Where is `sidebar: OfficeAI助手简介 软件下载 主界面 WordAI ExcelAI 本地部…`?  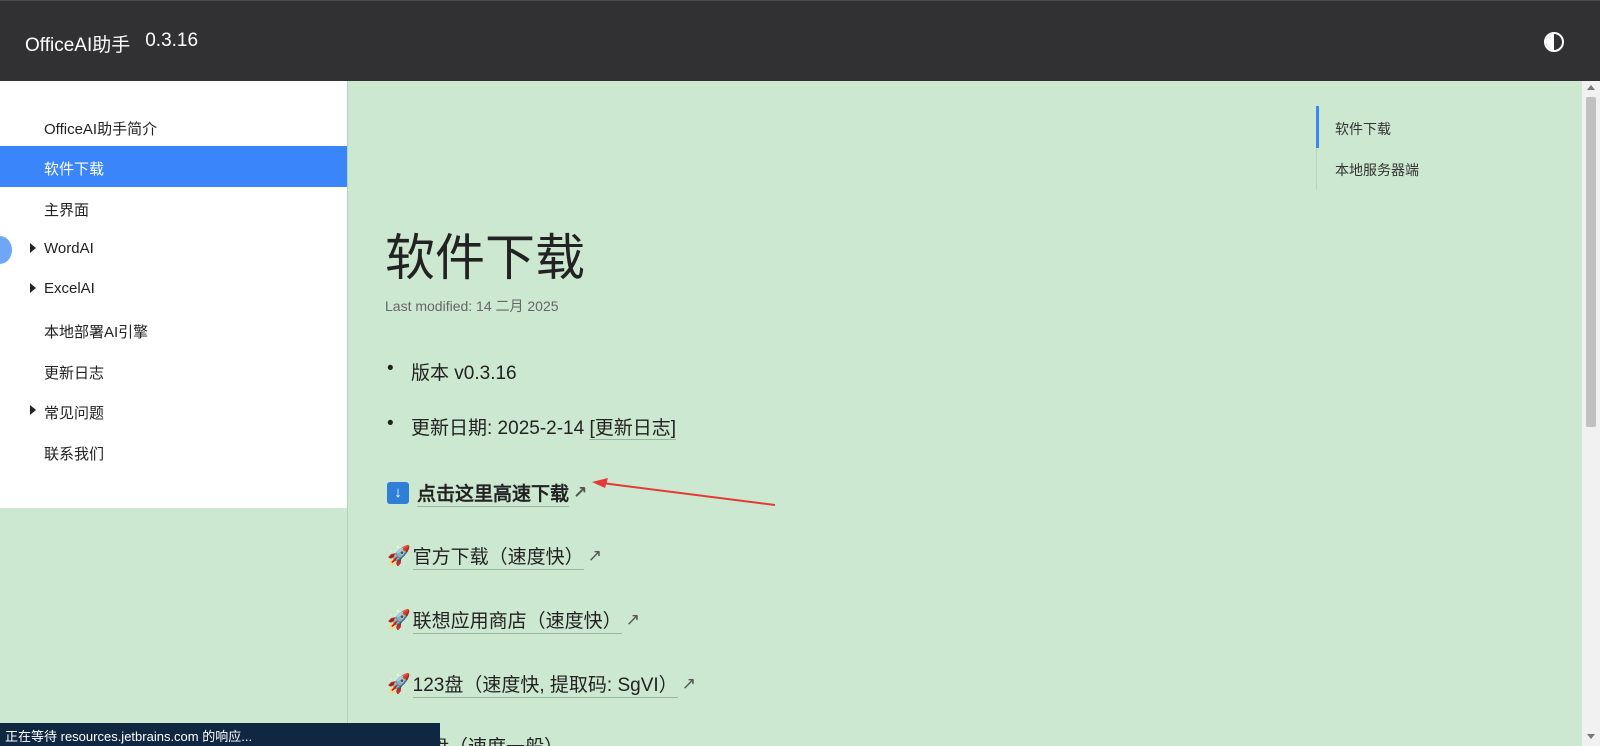 sidebar: OfficeAI助手简介 软件下载 主界面 WordAI ExcelAI 本地部… is located at coordinates (173, 294).